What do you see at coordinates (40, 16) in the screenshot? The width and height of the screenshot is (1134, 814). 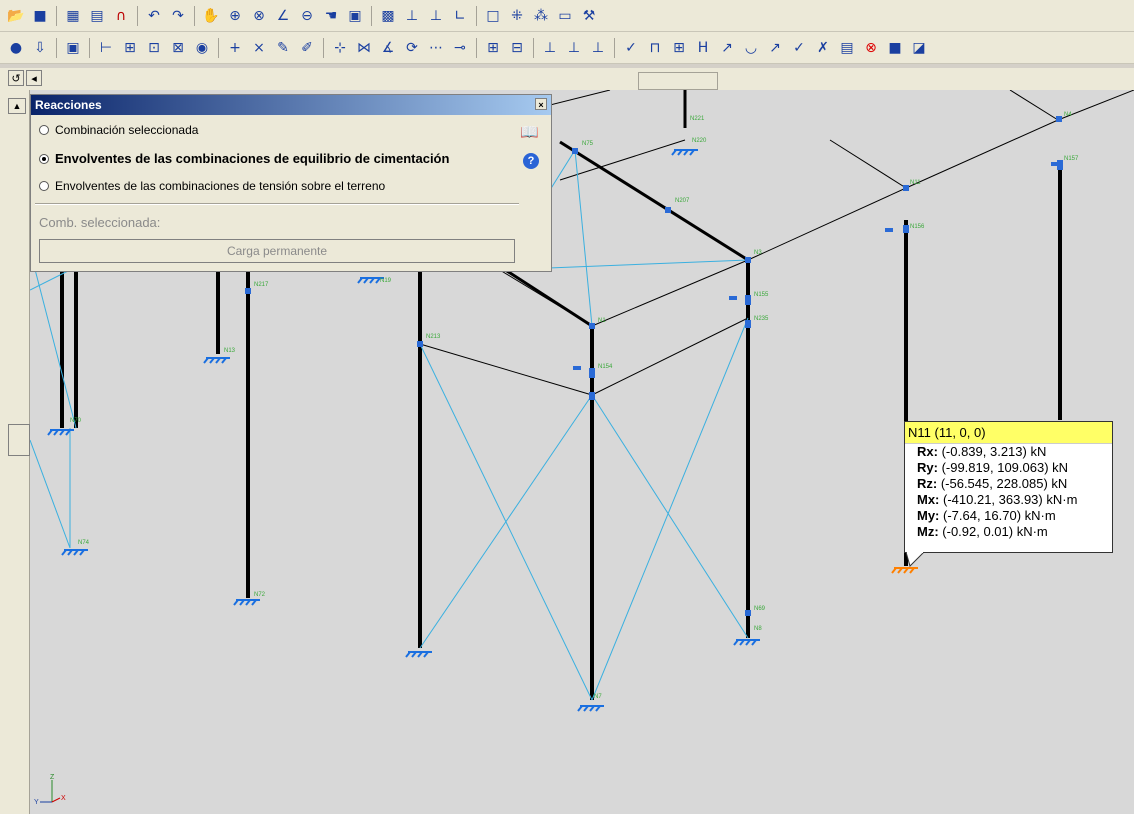 I see `save-icon: ■` at bounding box center [40, 16].